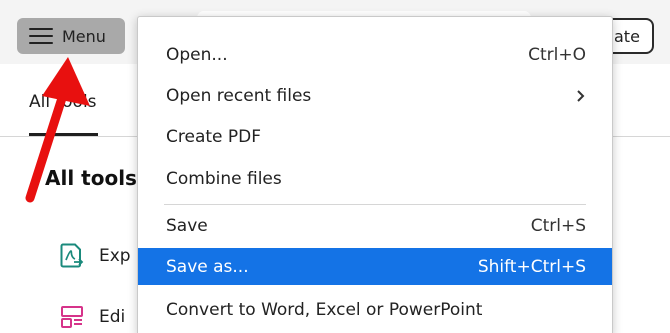 The image size is (670, 333). I want to click on tool-item-export: Exp, so click(95, 256).